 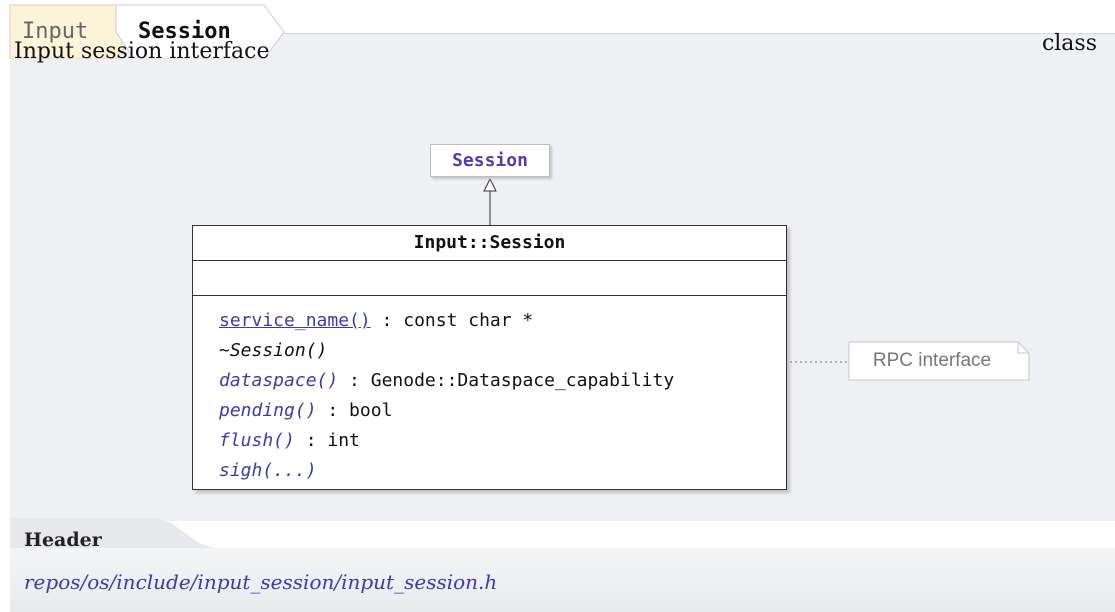 What do you see at coordinates (502, 471) in the screenshot?
I see `operation-row: sigh(...)` at bounding box center [502, 471].